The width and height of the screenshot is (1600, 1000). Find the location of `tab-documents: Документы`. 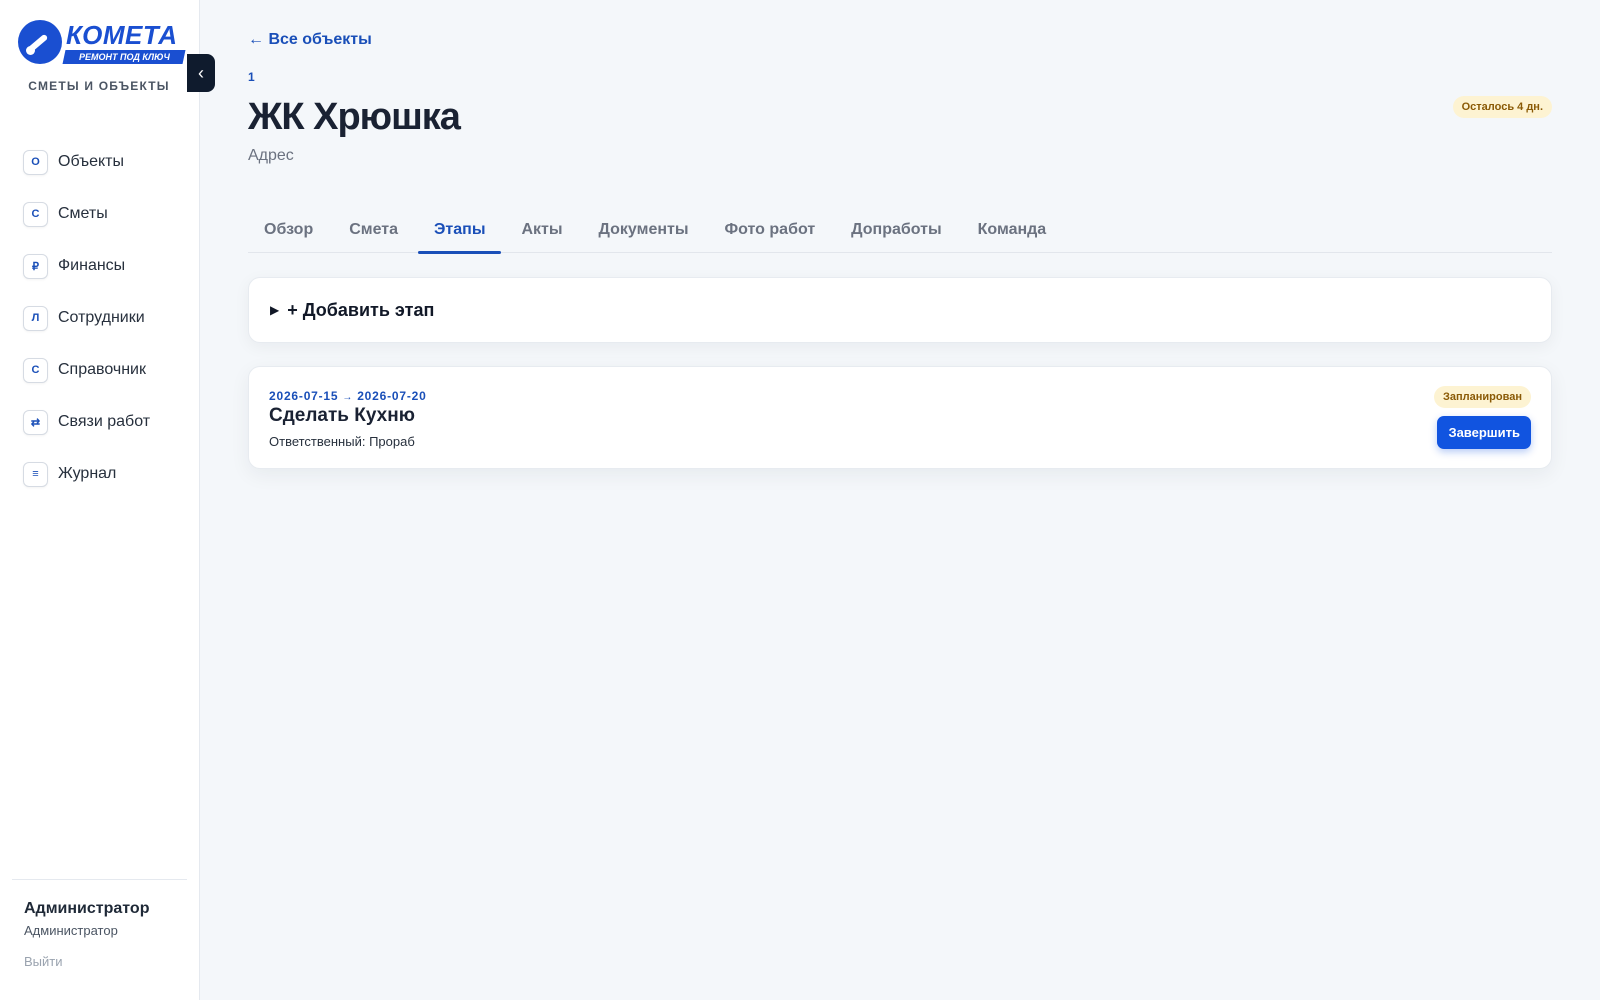

tab-documents: Документы is located at coordinates (644, 230).